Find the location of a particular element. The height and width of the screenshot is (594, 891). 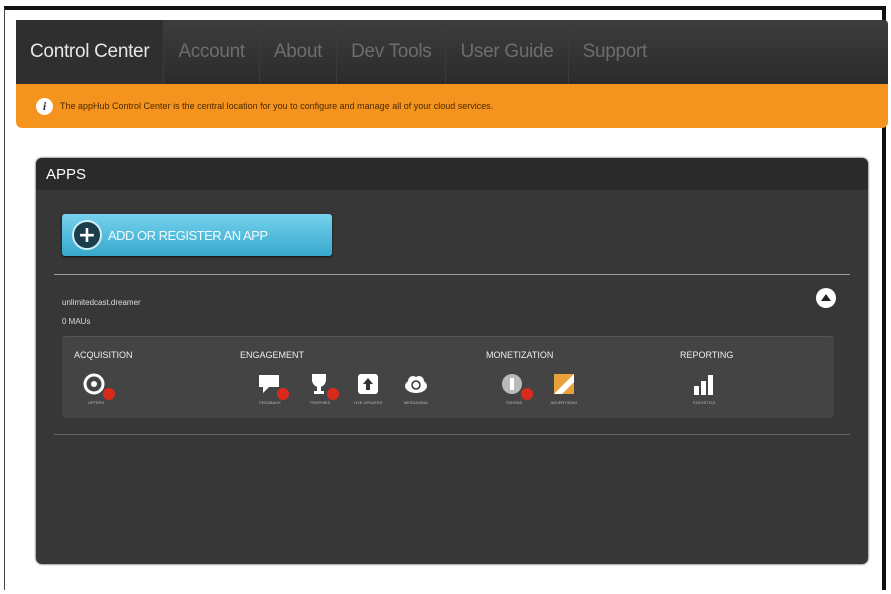

updates-icon is located at coordinates (368, 384).